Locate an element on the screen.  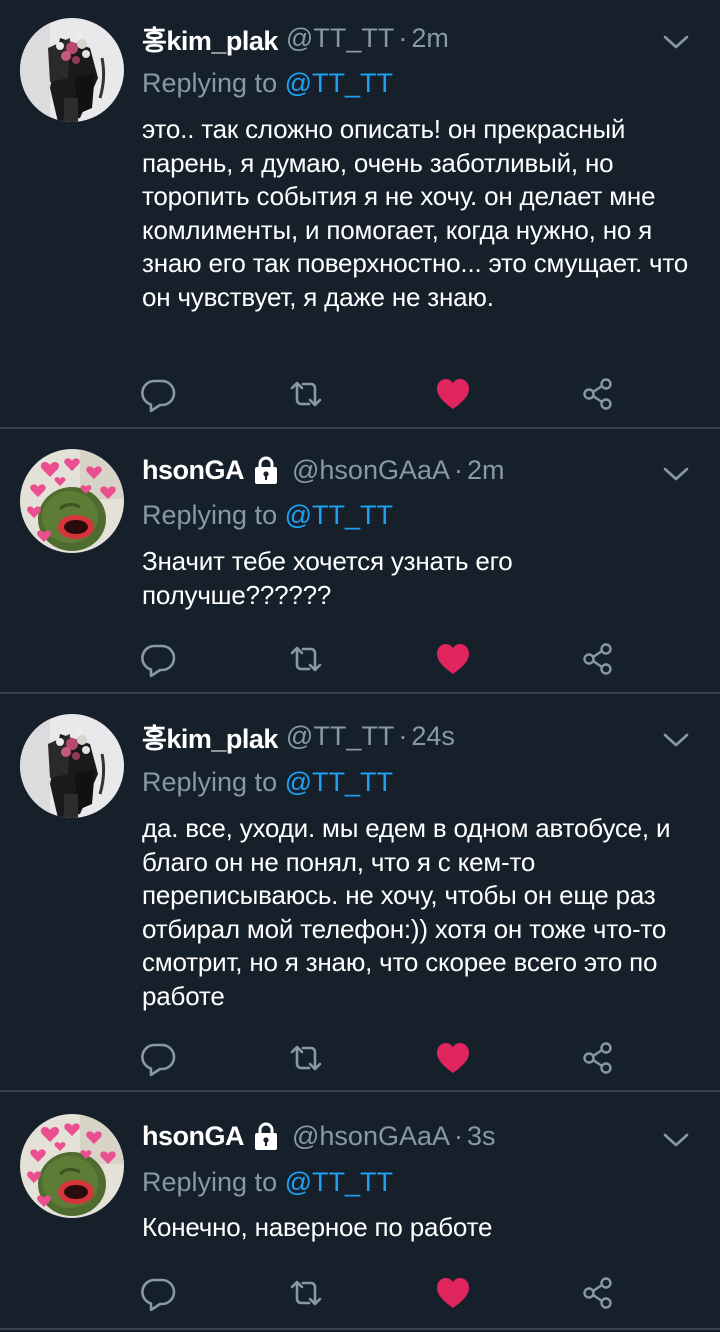
timestamp: 3s is located at coordinates (481, 1136).